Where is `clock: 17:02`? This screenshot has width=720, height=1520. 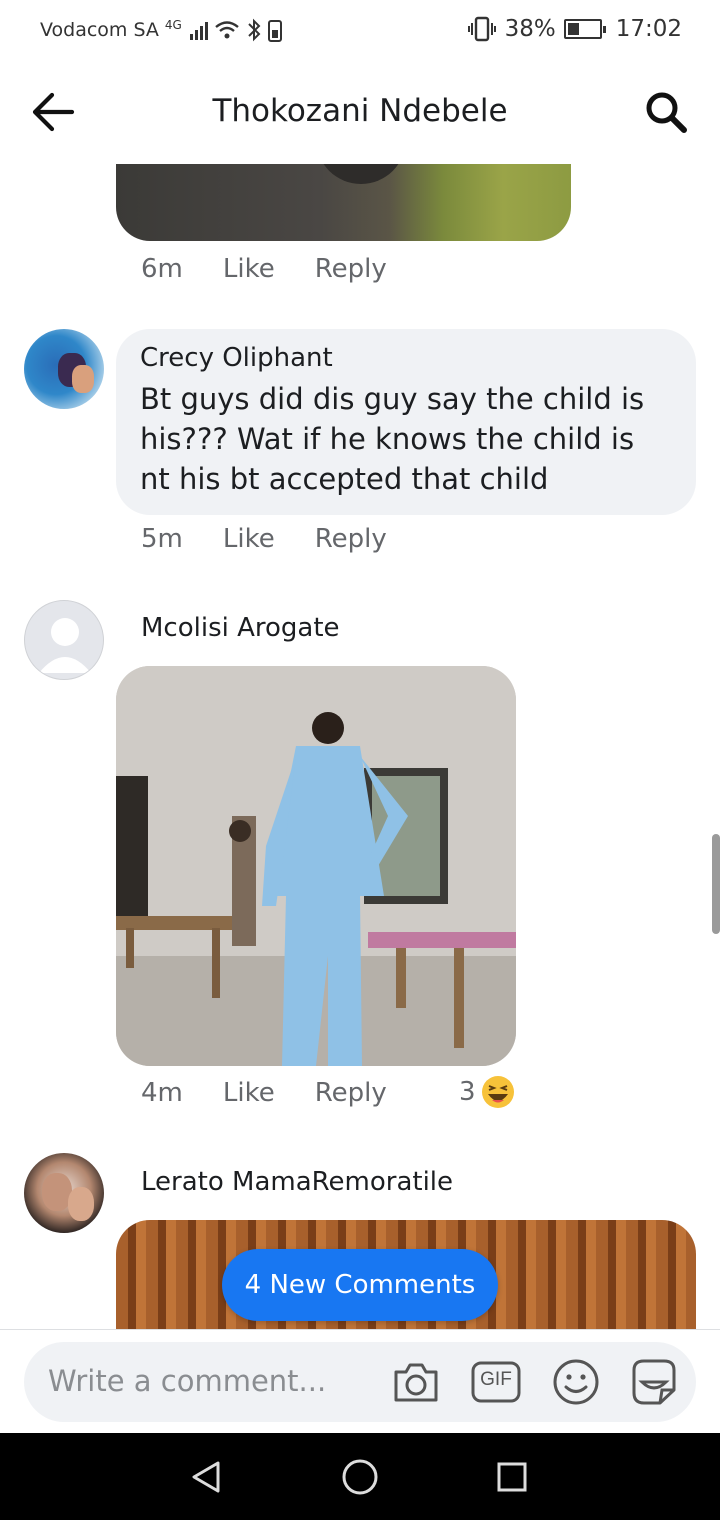 clock: 17:02 is located at coordinates (648, 29).